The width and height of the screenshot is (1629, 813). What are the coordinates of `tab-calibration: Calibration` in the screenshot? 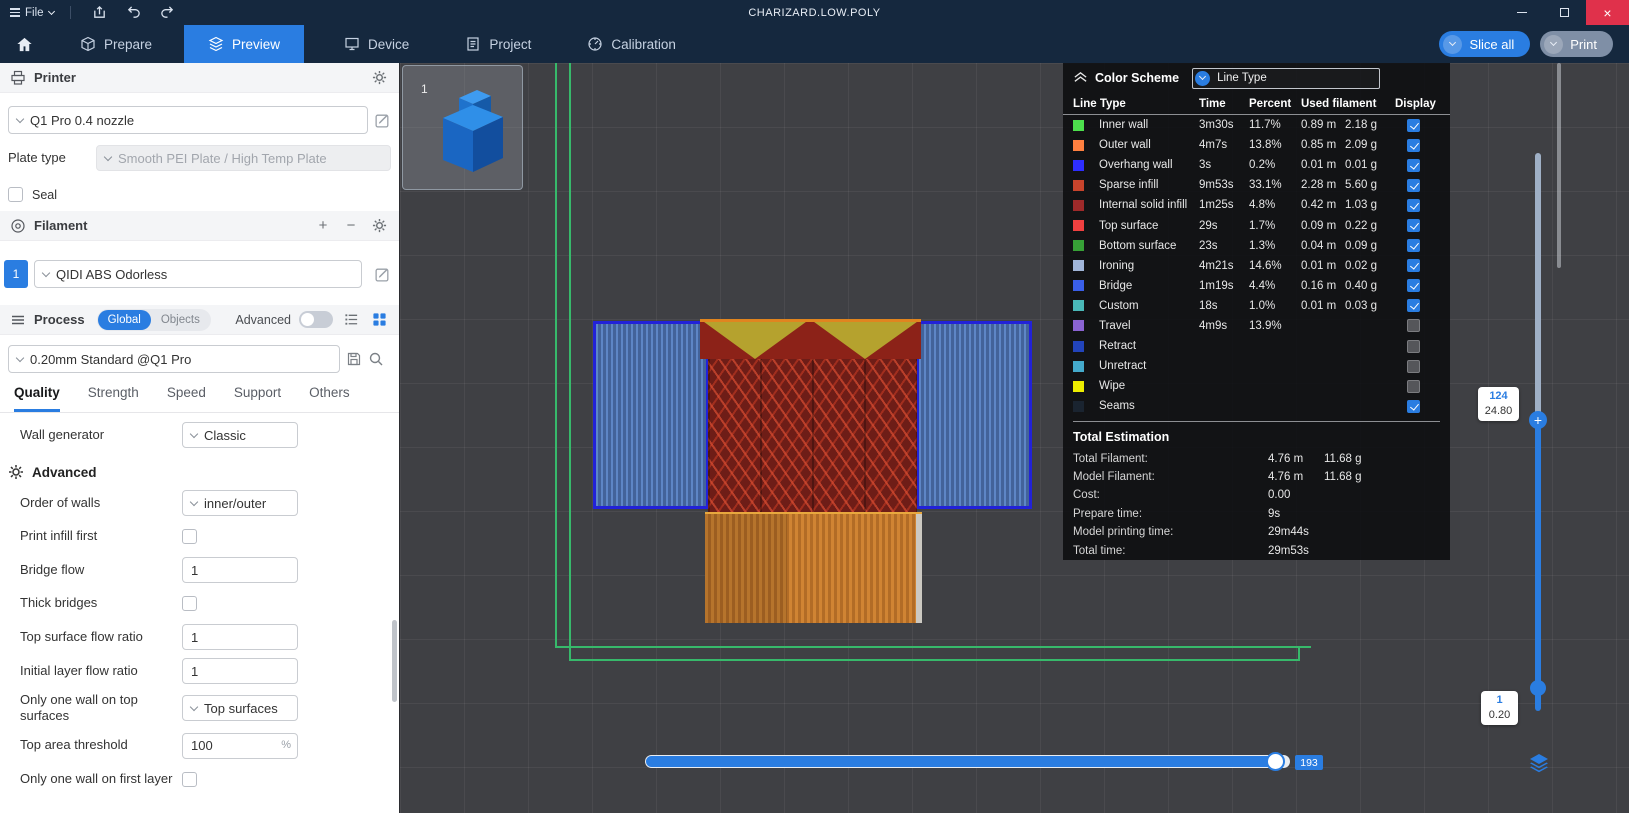 It's located at (631, 44).